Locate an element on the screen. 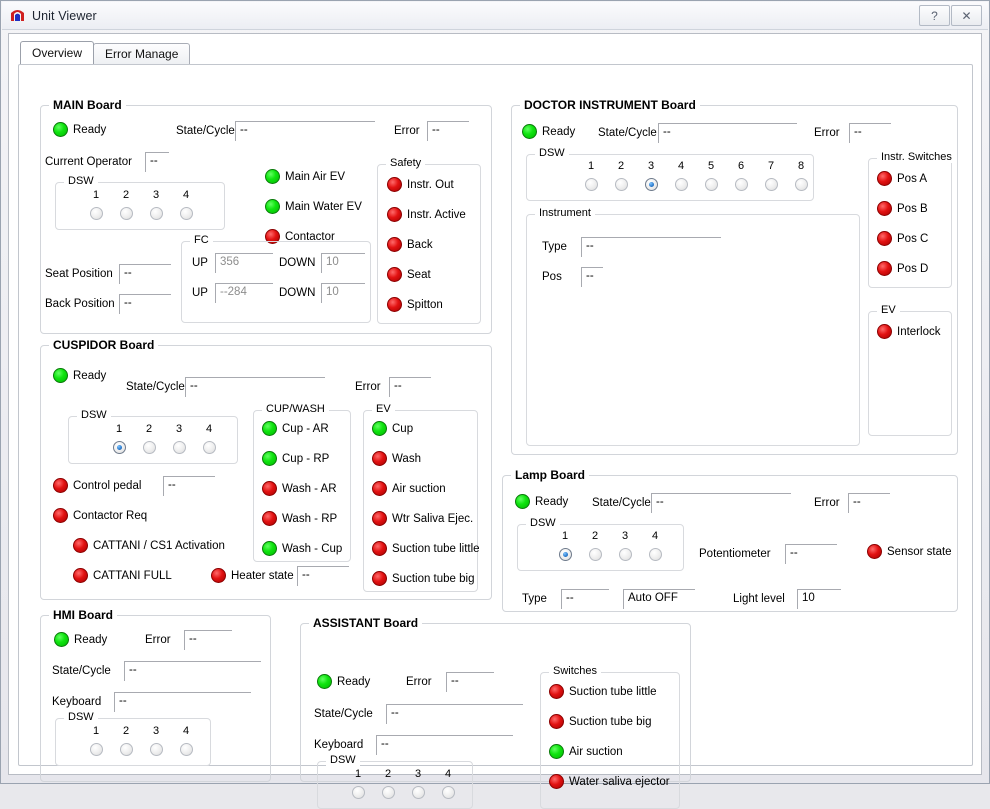 Image resolution: width=990 pixels, height=809 pixels. lamp-dsw-group: DSW 1 2 3 4 is located at coordinates (600, 544).